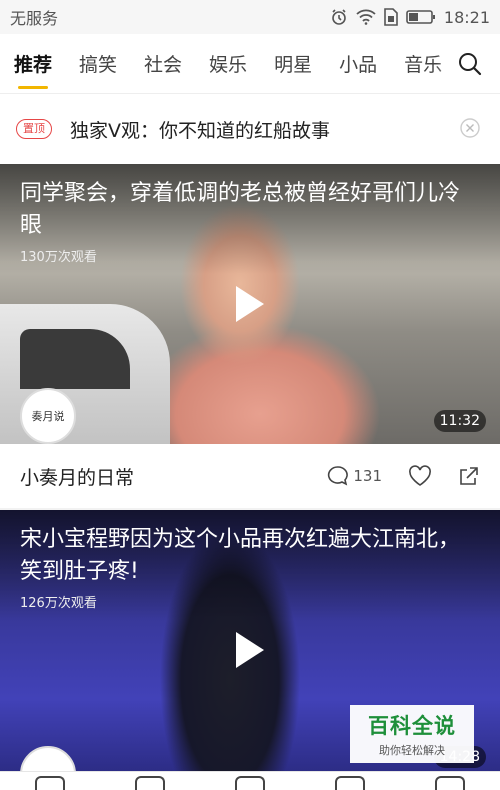  I want to click on bottom-nav, so click(250, 780).